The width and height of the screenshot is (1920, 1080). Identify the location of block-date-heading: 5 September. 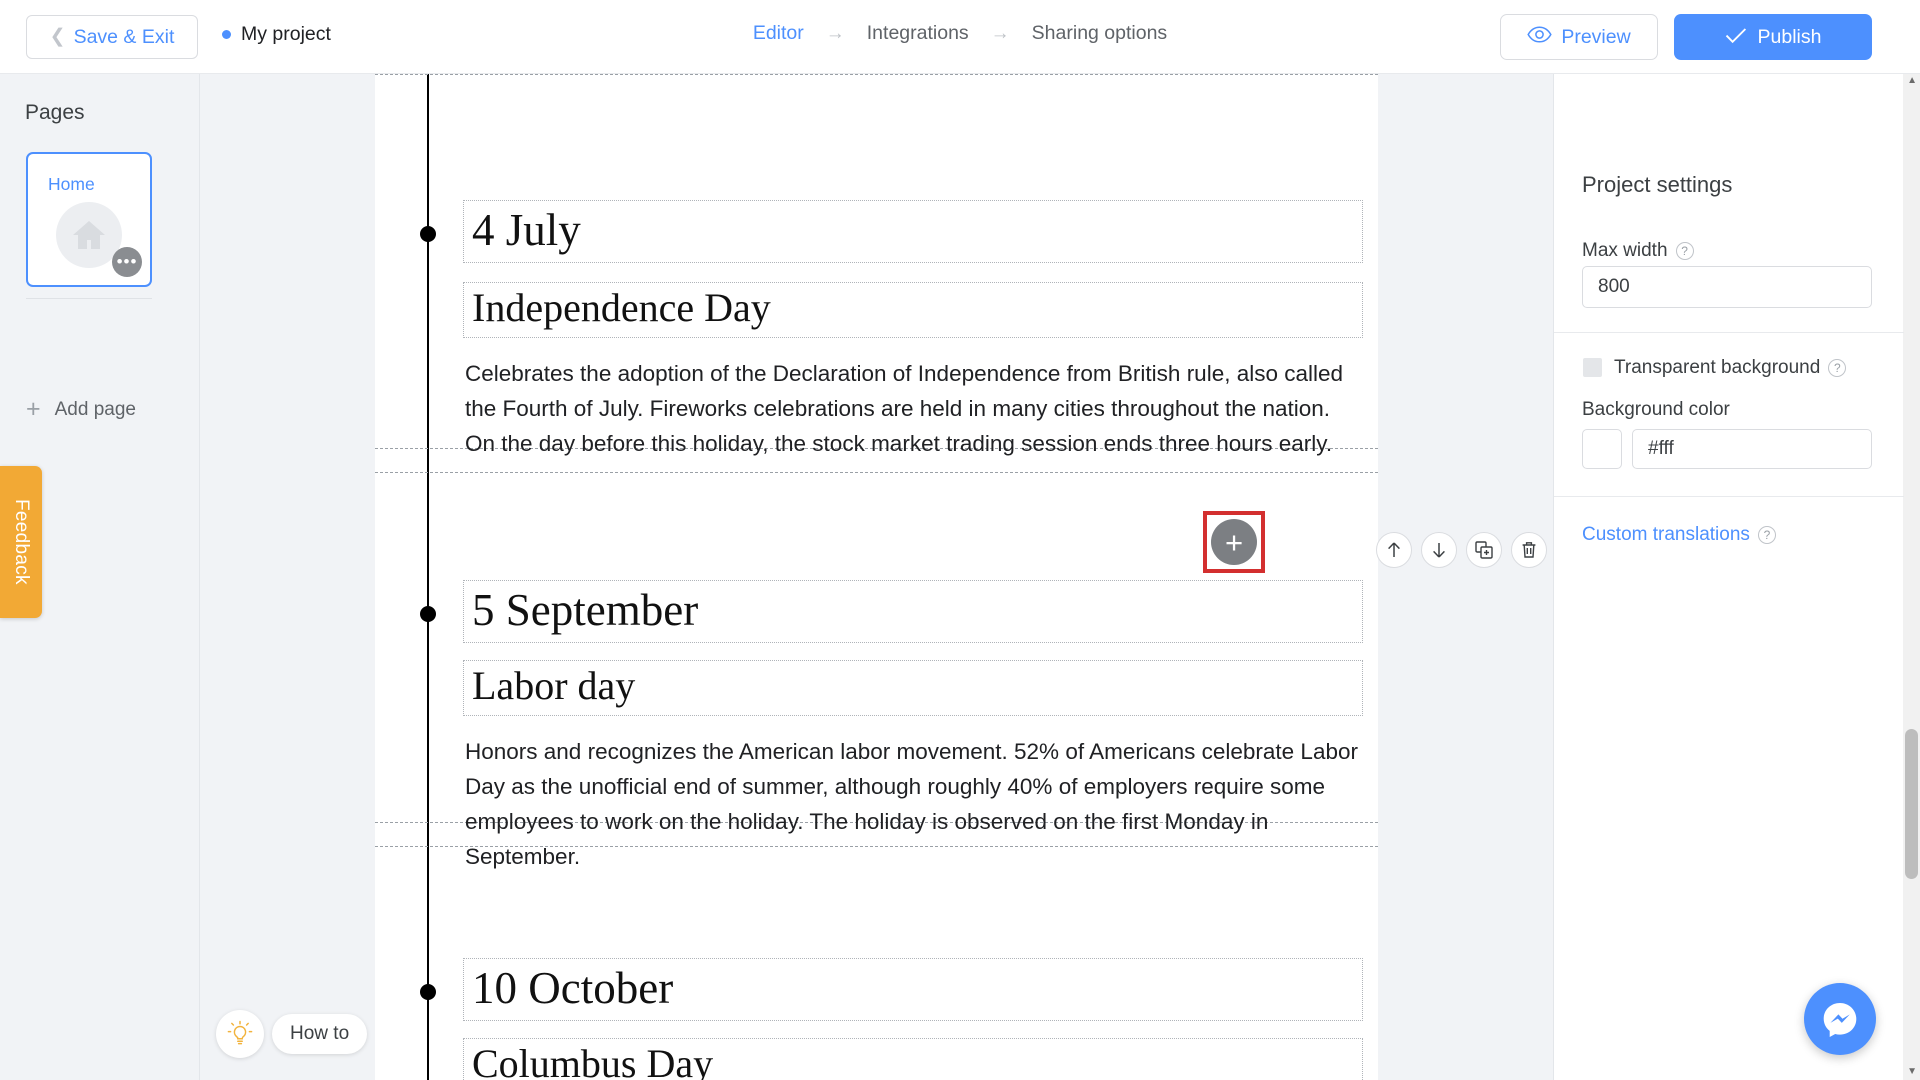
(913, 612).